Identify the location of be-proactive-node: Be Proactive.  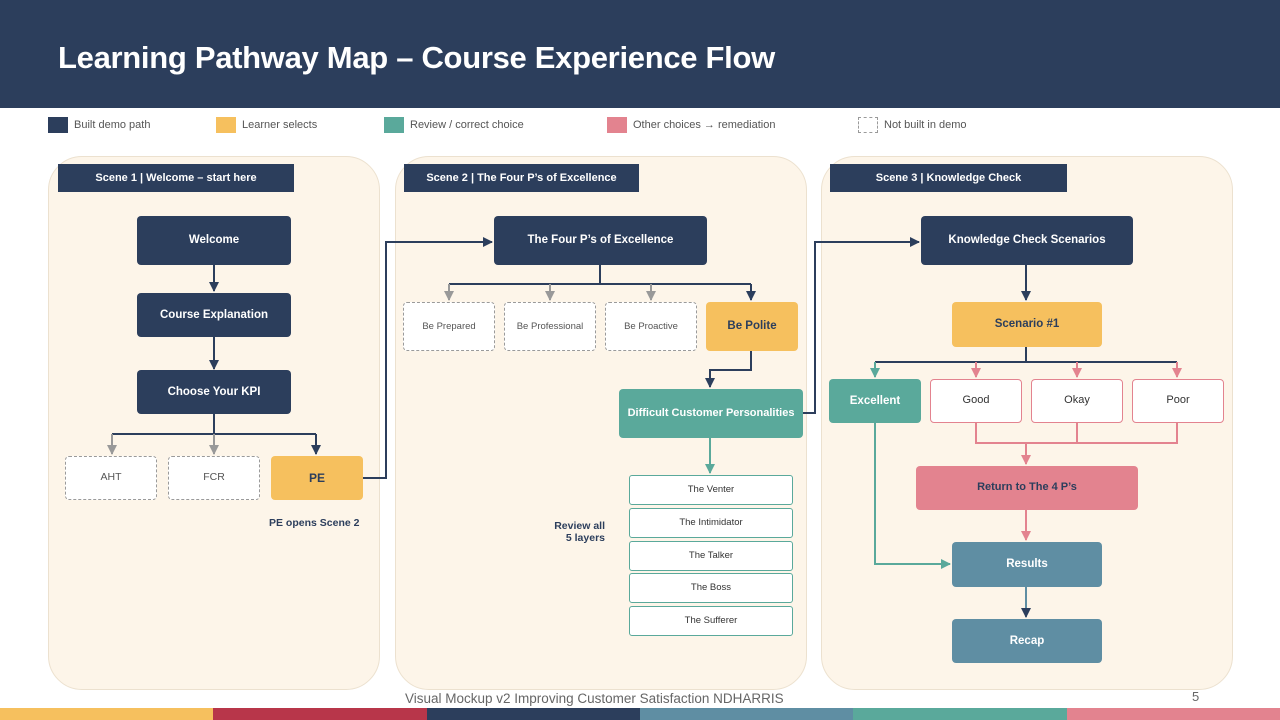
(651, 326).